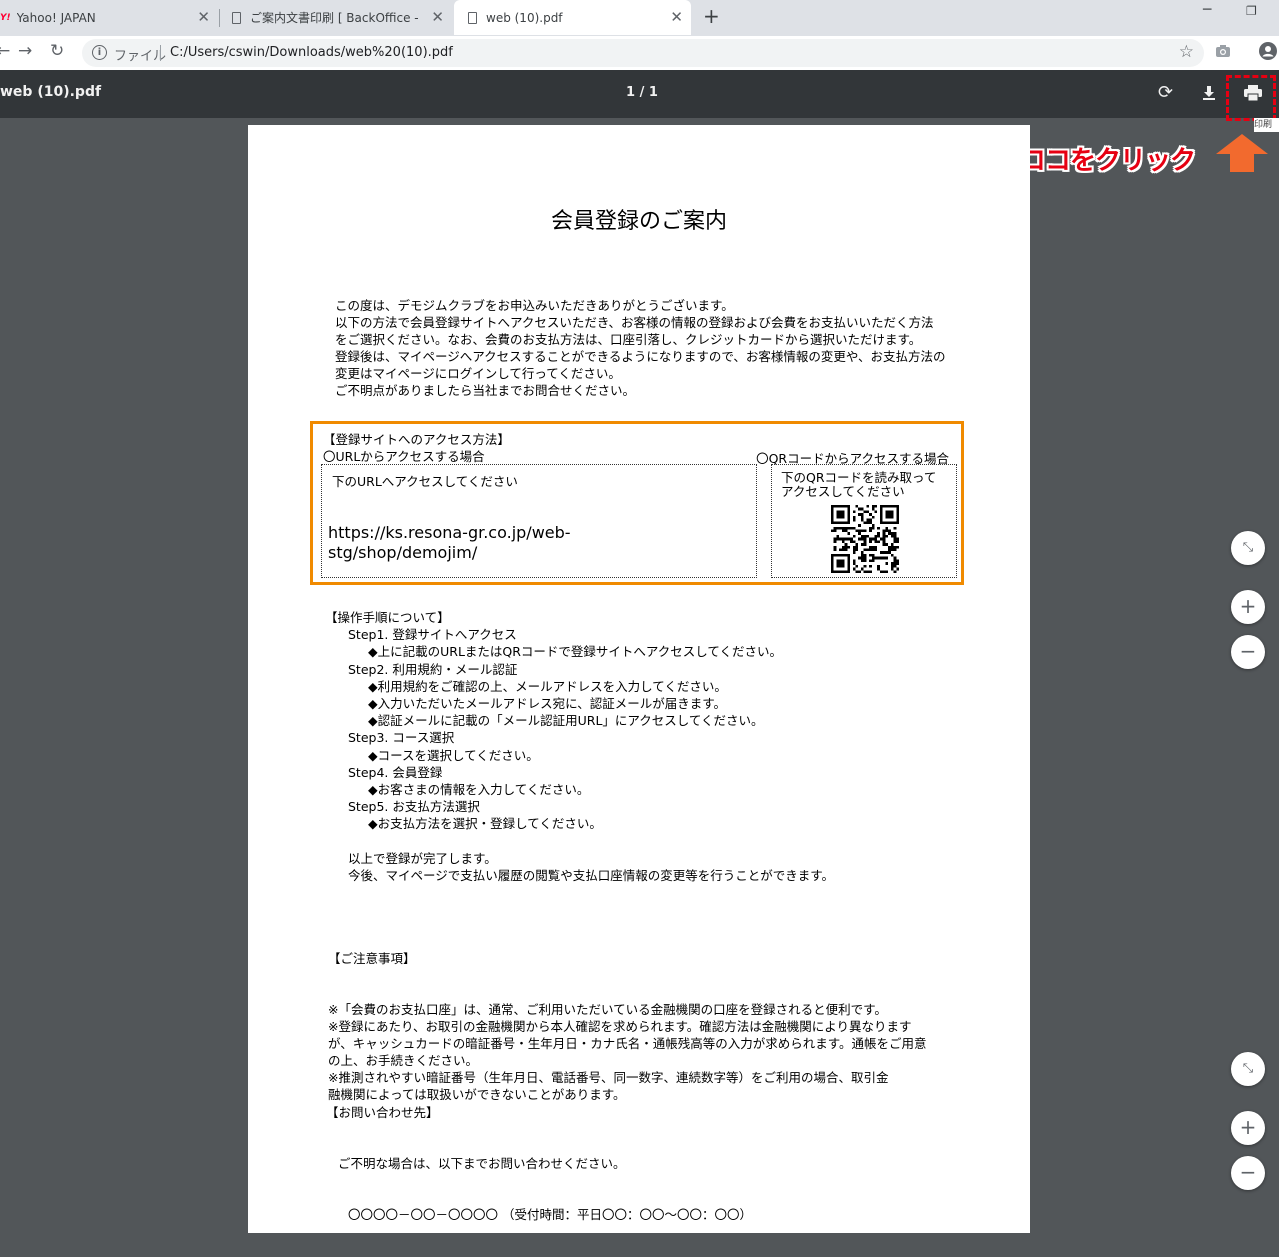 The image size is (1279, 1257). I want to click on minimize-icon: ─, so click(1207, 10).